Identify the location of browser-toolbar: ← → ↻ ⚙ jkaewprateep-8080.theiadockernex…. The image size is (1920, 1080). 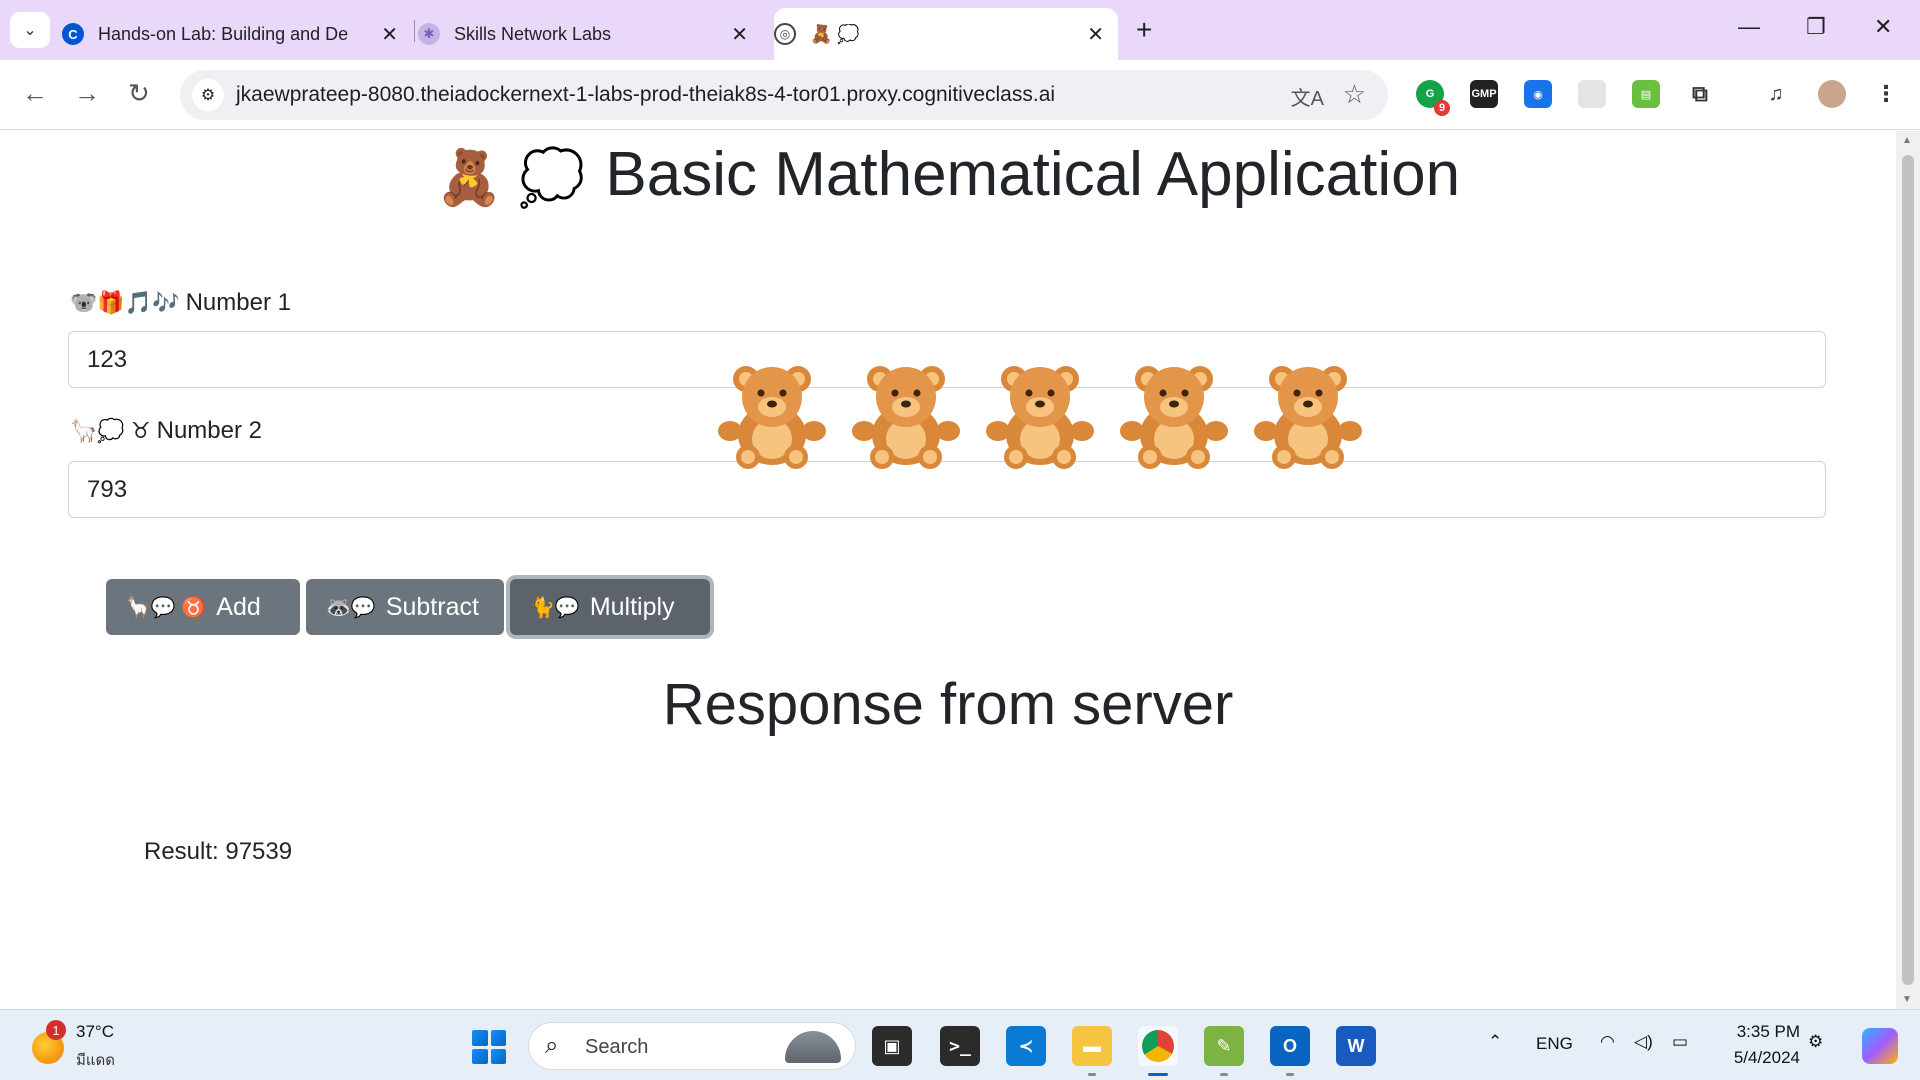
(960, 95).